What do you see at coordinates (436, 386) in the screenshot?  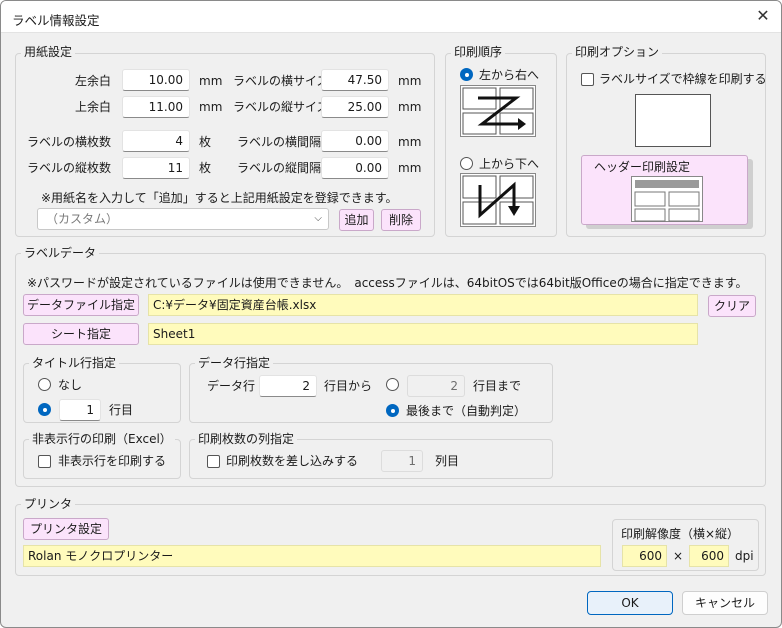 I see `data-row-end-input: 2` at bounding box center [436, 386].